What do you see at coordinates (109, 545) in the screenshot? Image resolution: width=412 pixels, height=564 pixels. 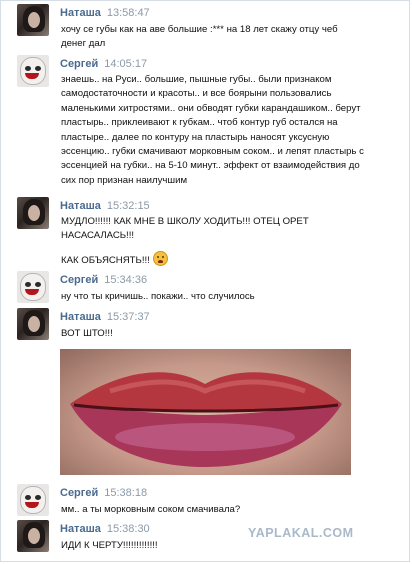 I see `message-text: ИДИ К ЧЕРТУ!!!!!!!!!!!!!` at bounding box center [109, 545].